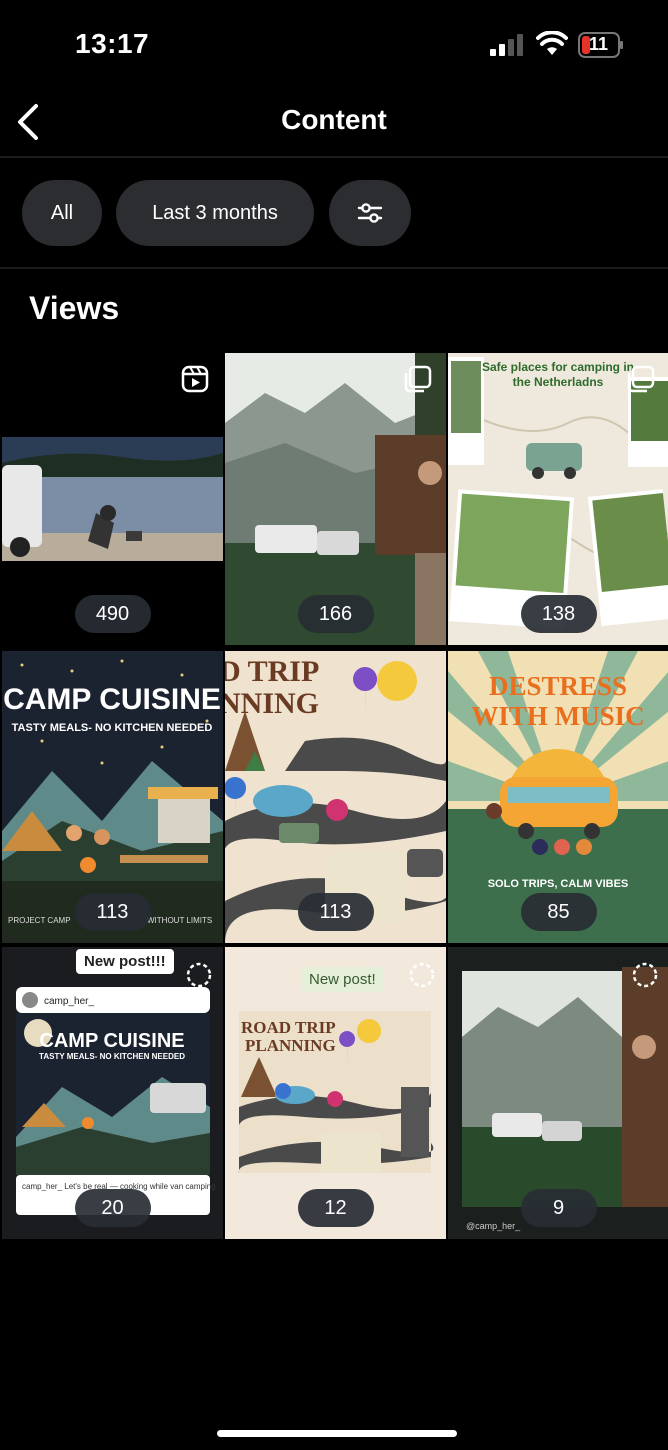 The image size is (668, 1450). I want to click on svg-text: Safe places for camping in, so click(558, 367).